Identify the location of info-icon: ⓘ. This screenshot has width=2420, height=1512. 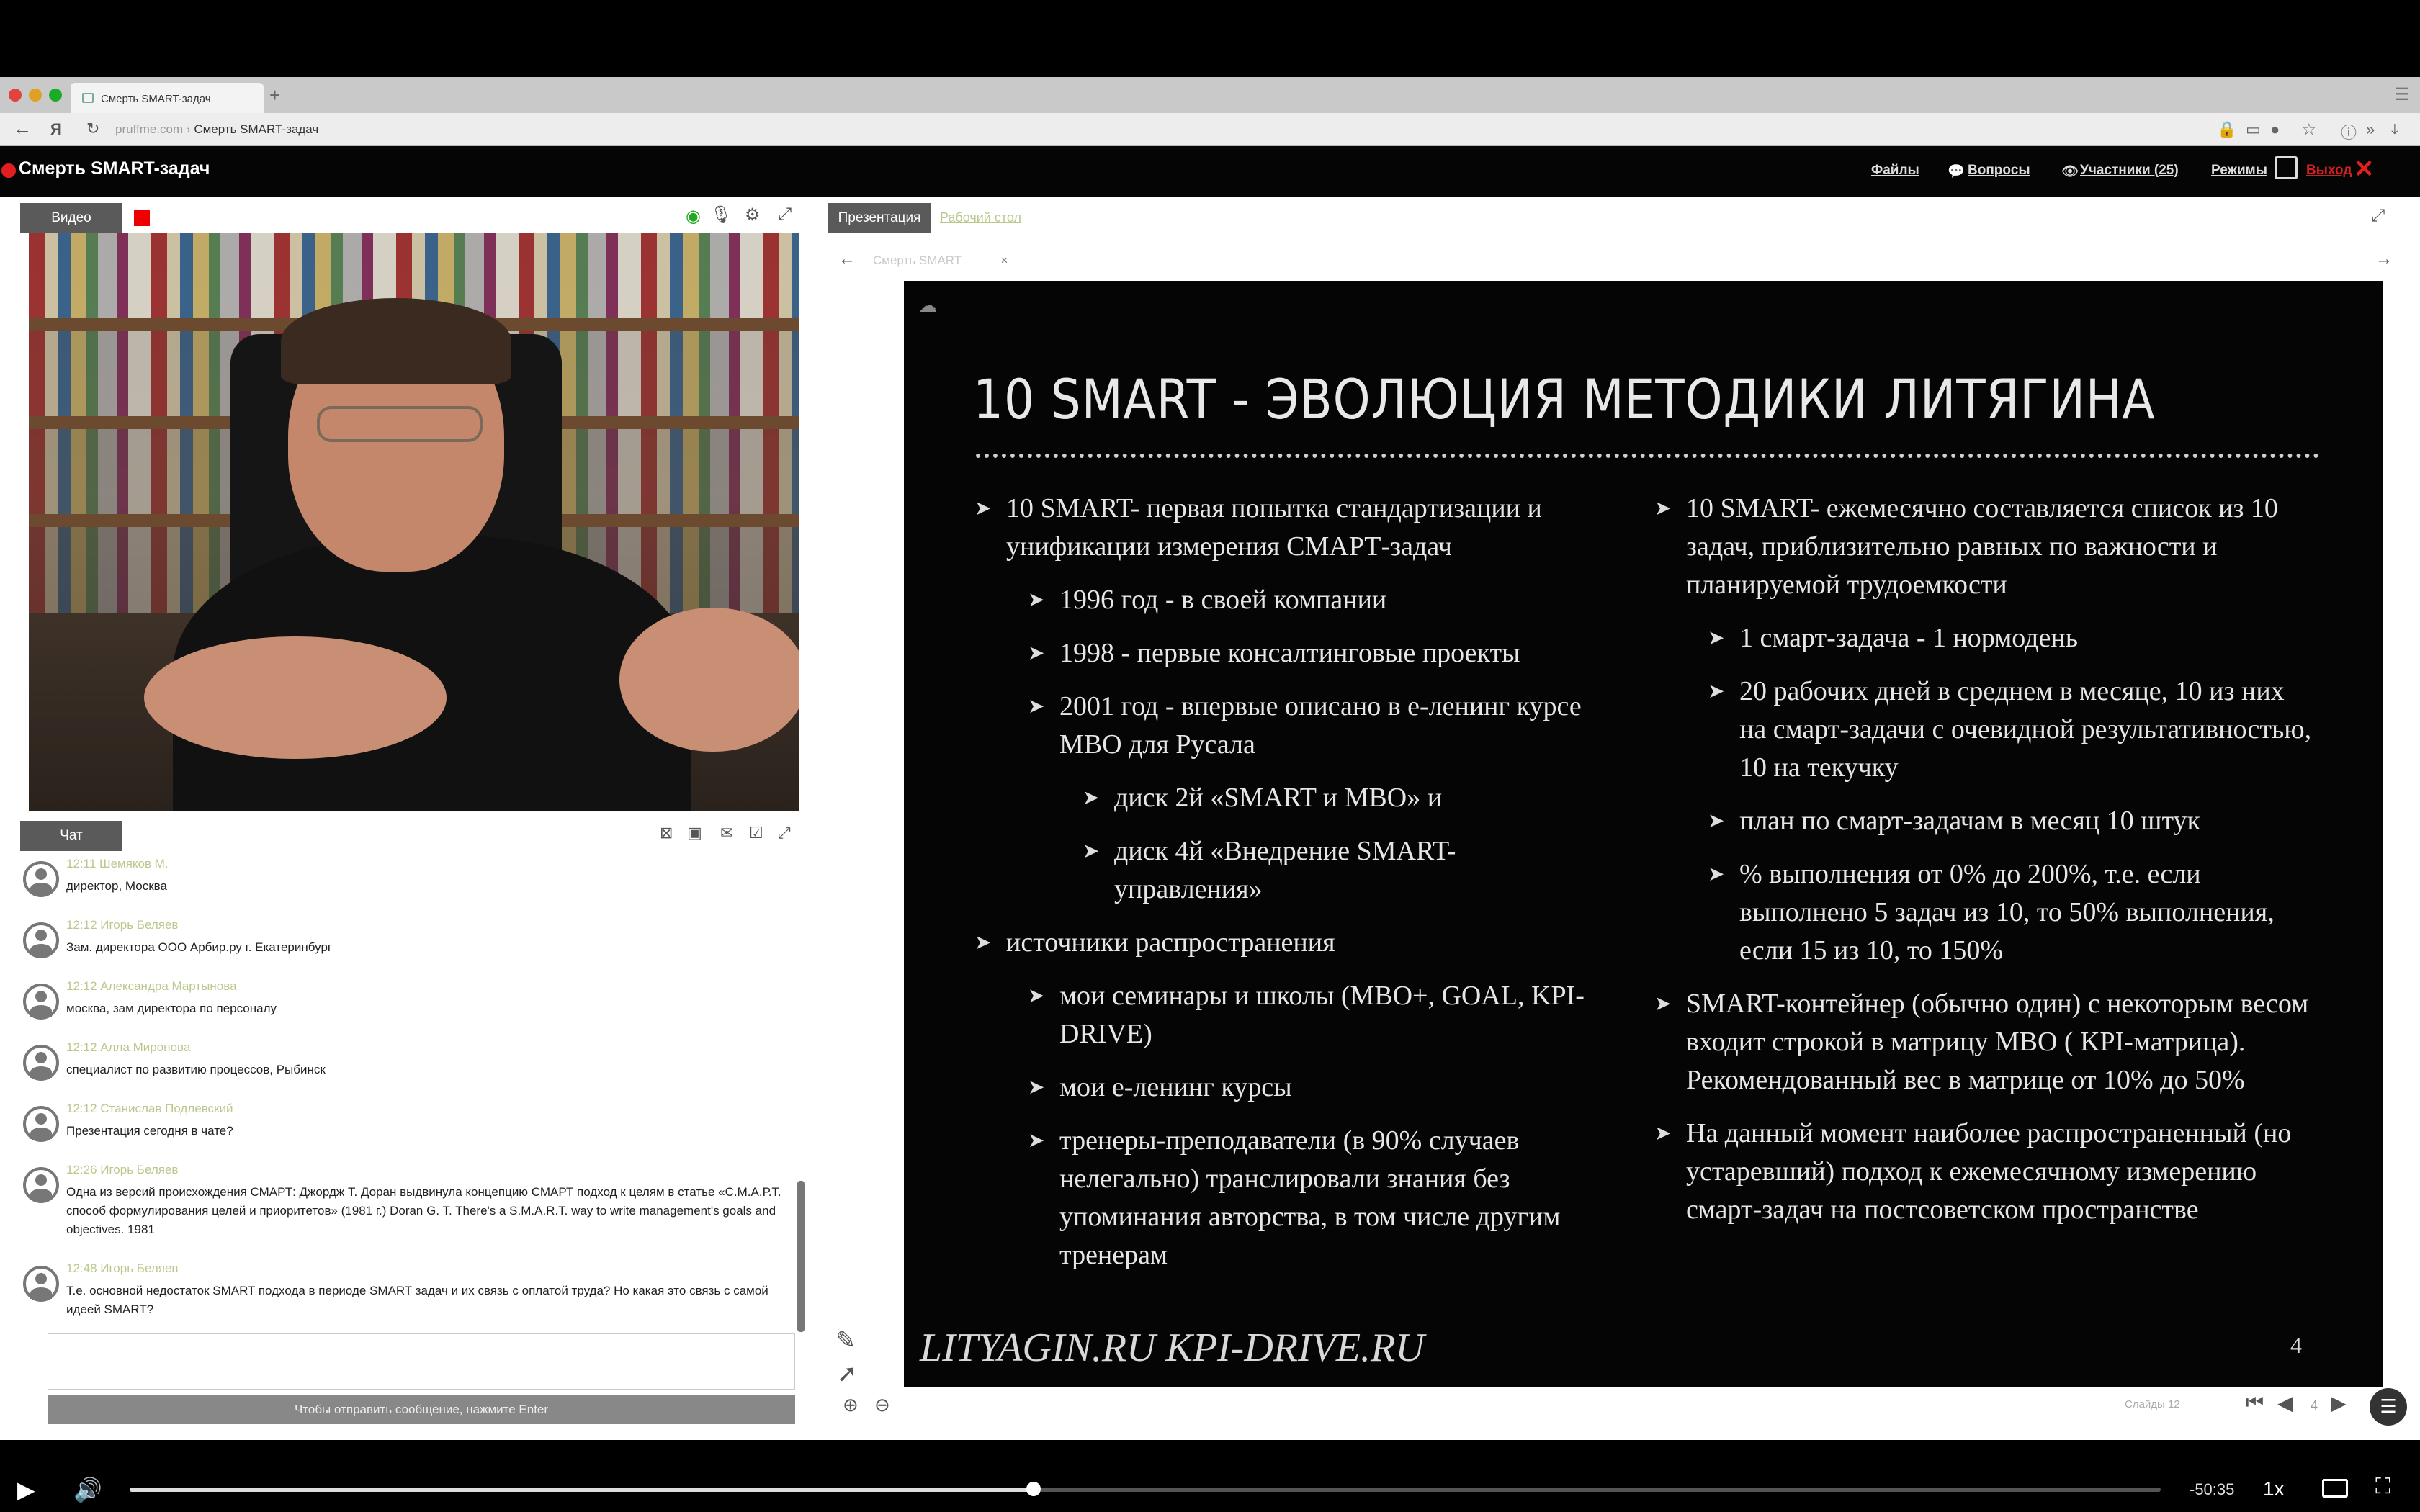
(2349, 131).